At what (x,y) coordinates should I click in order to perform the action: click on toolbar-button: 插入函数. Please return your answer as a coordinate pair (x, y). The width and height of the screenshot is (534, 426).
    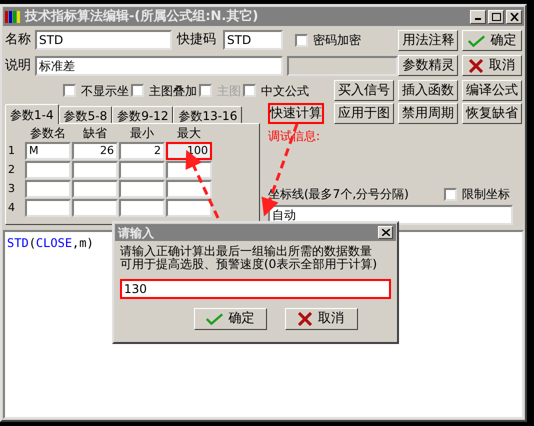
    Looking at the image, I should click on (428, 90).